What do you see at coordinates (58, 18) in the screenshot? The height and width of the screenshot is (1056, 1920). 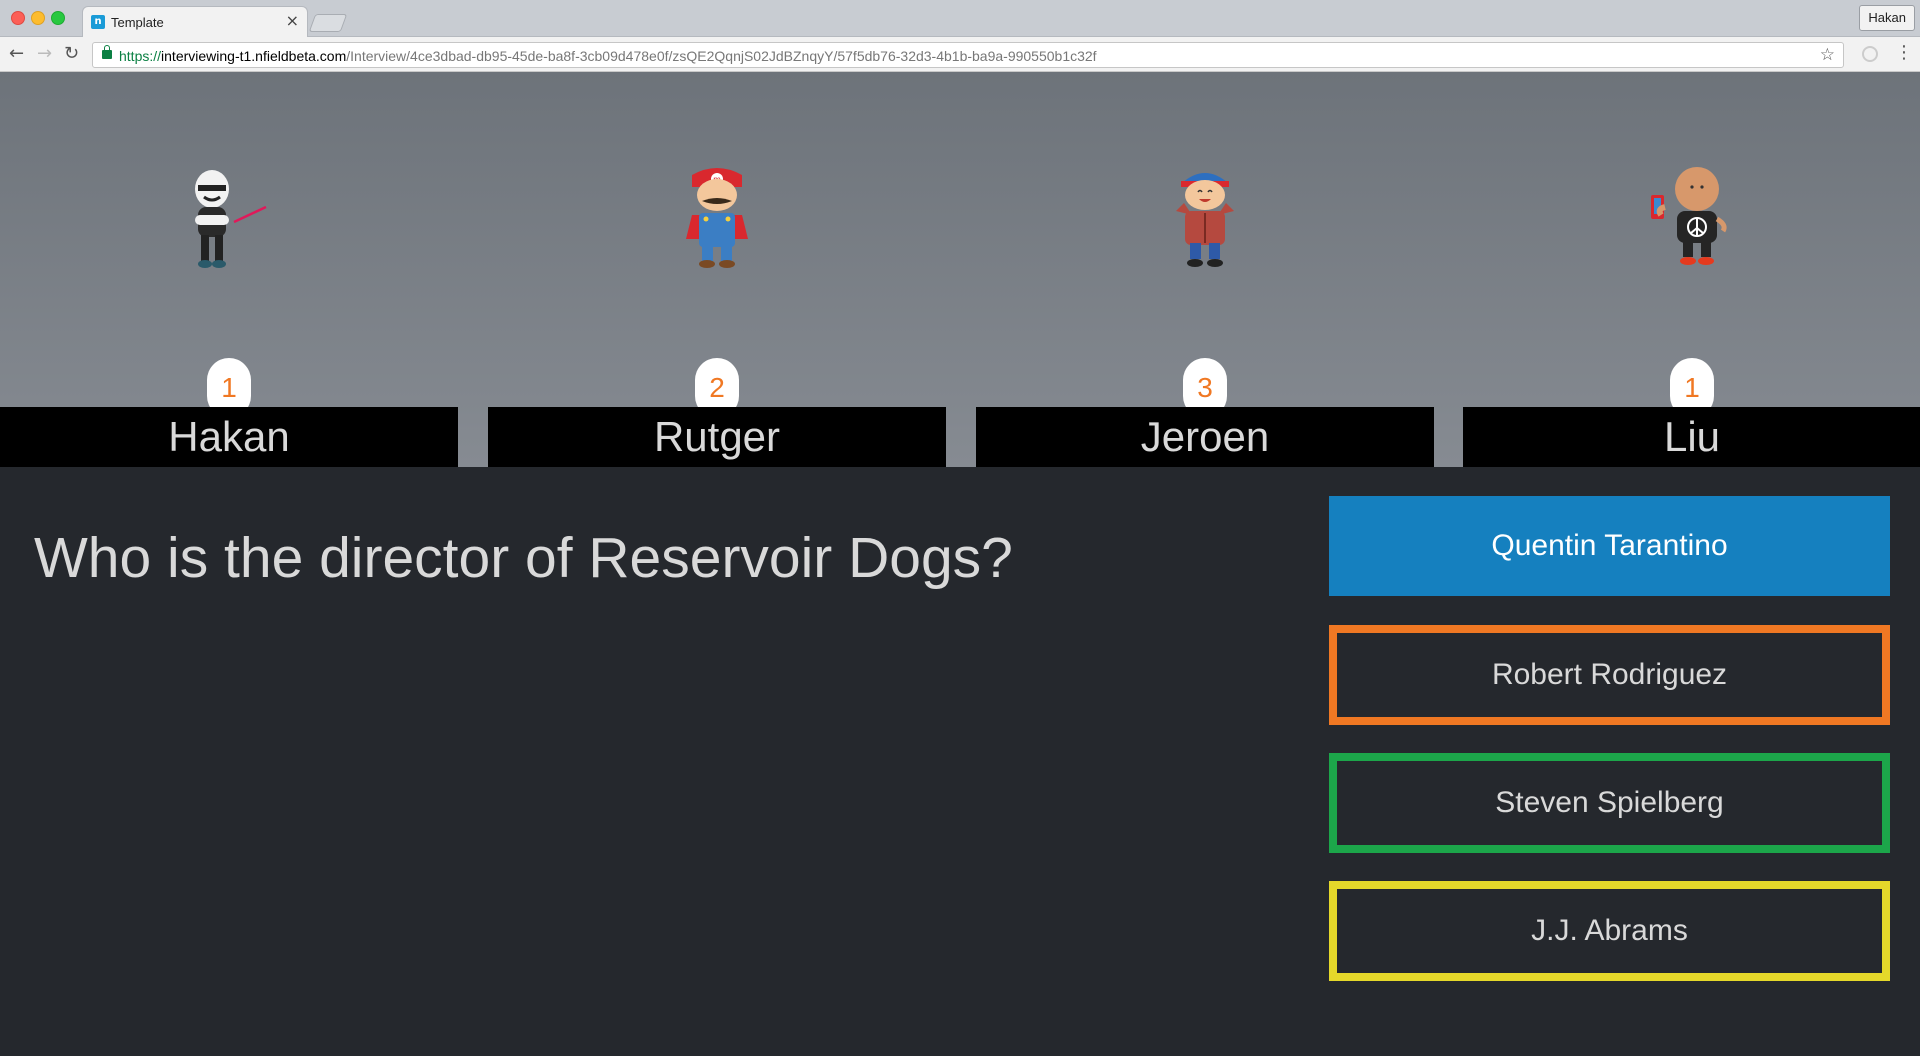 I see `maximize-window-button` at bounding box center [58, 18].